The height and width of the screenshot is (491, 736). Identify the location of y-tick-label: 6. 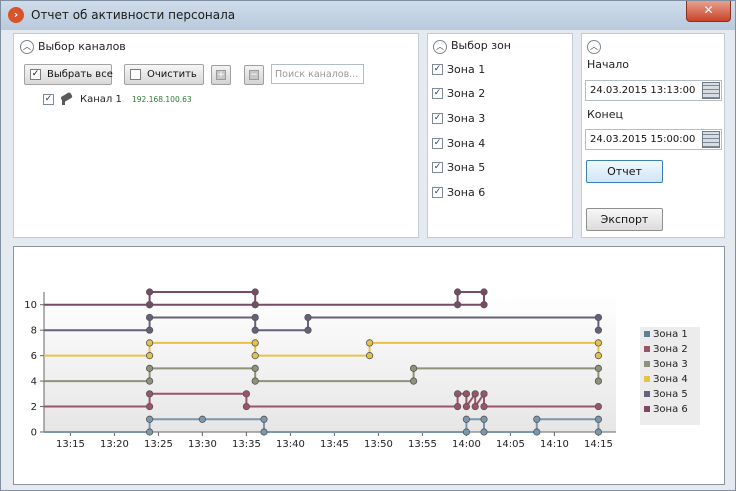
(34, 356).